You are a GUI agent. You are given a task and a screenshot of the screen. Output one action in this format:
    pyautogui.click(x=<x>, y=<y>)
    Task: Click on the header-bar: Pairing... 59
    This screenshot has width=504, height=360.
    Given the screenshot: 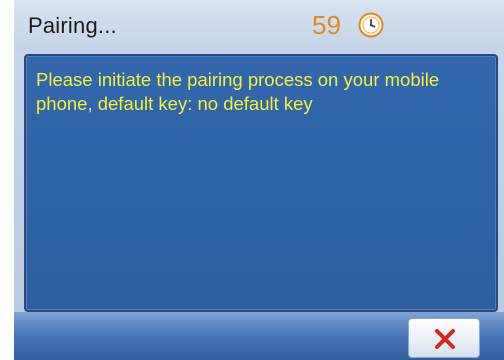 What is the action you would take?
    pyautogui.click(x=259, y=25)
    